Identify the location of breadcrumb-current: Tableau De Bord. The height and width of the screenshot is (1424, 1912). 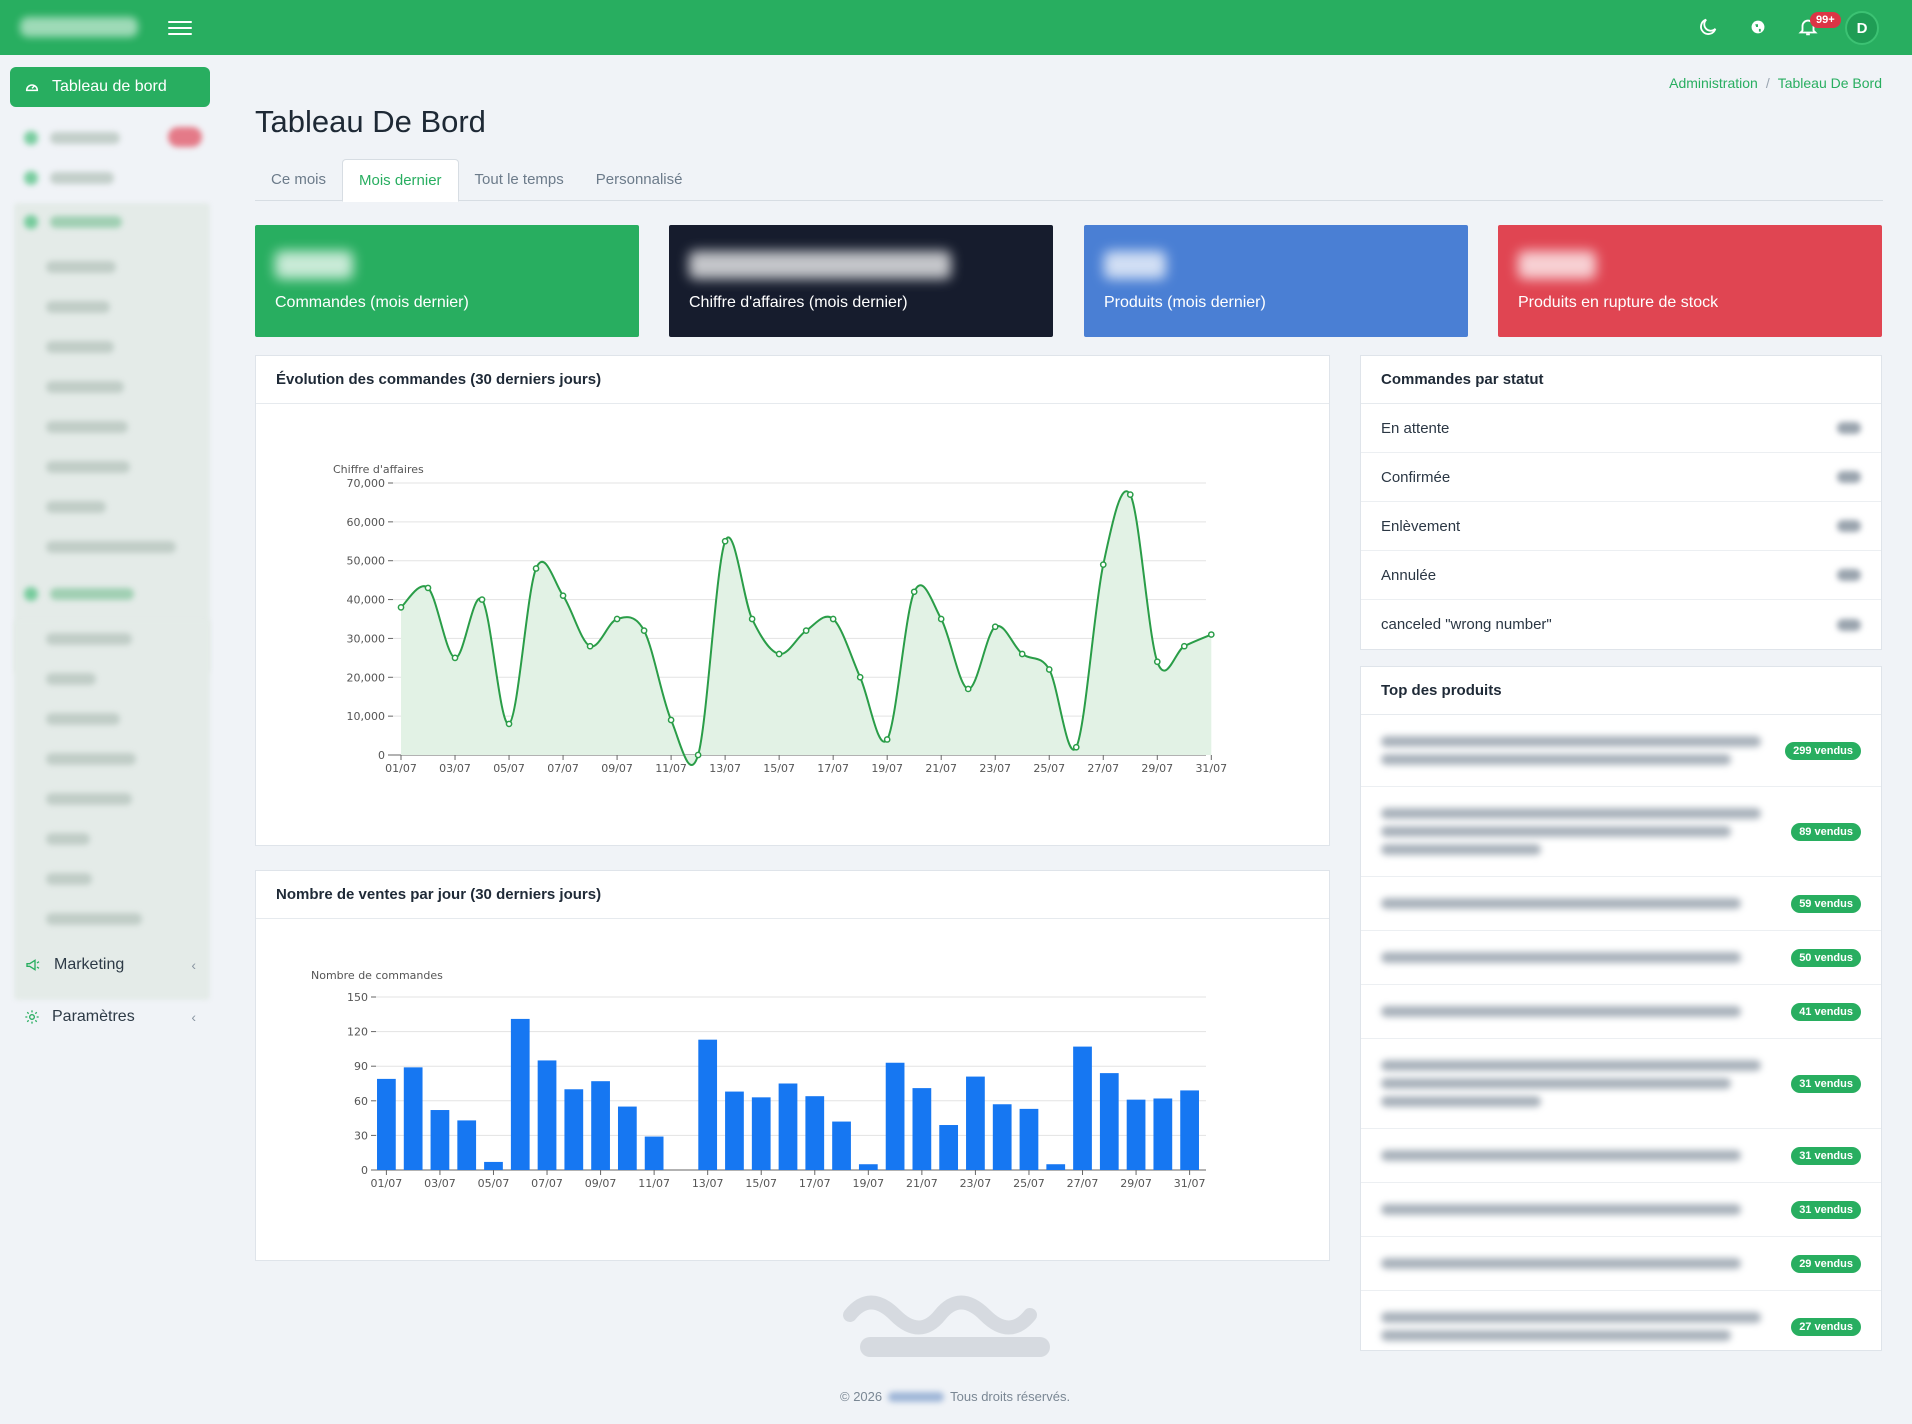
(1829, 83).